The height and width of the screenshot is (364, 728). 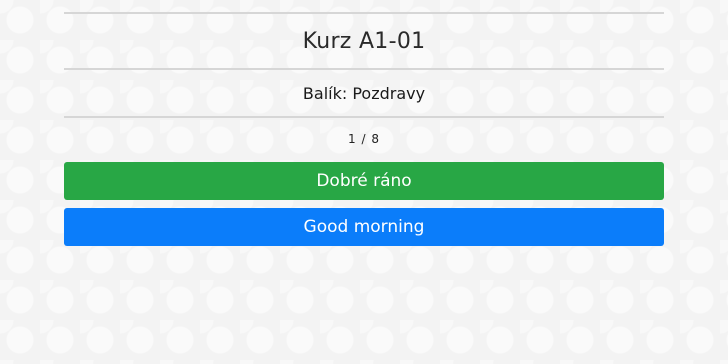 I want to click on progress-counter: 1 / 8, so click(x=364, y=139).